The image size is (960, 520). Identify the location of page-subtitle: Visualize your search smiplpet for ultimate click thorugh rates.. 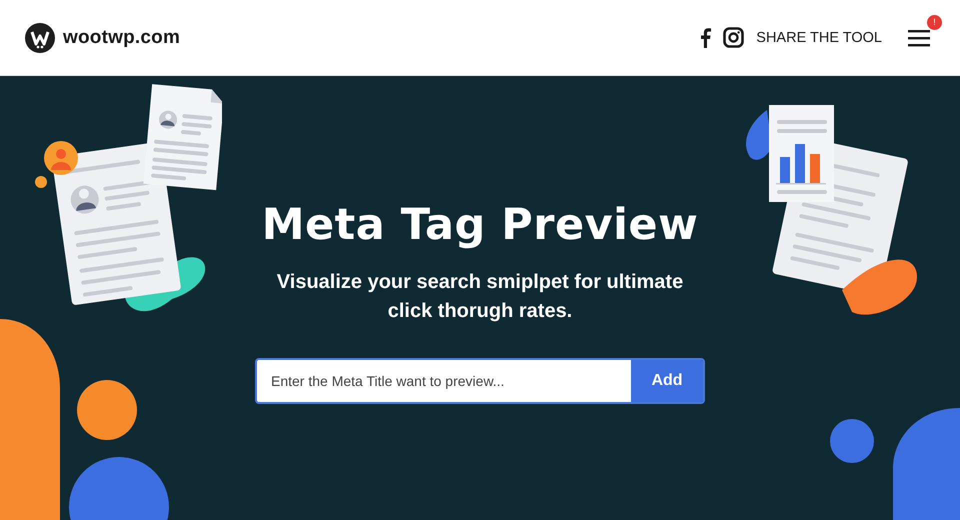
(480, 297).